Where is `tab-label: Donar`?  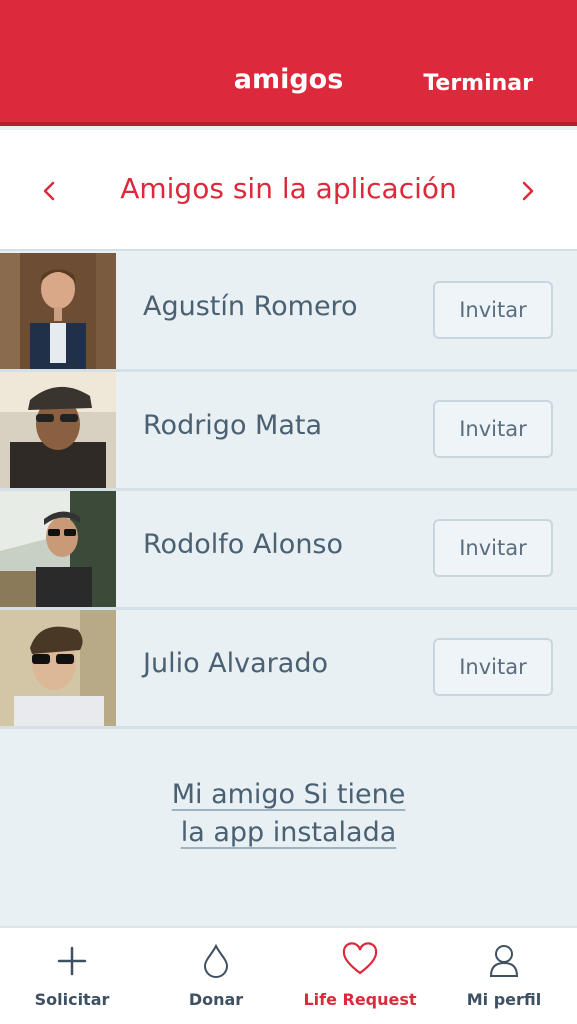 tab-label: Donar is located at coordinates (216, 999).